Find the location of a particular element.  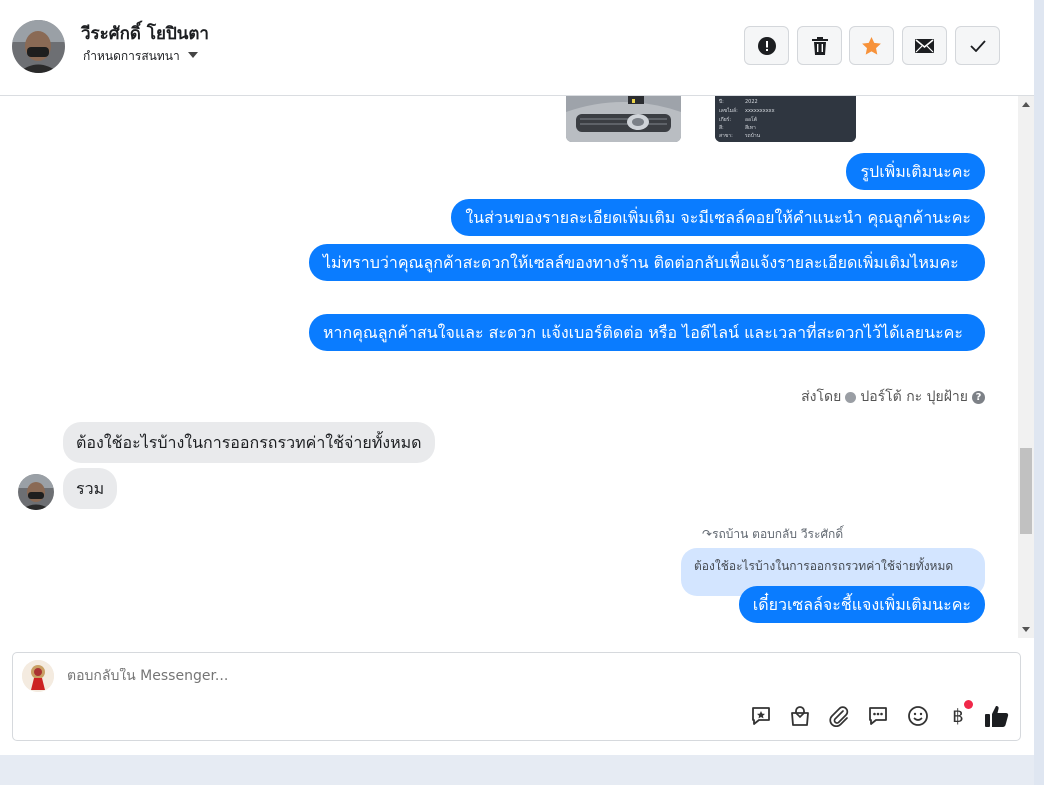

mark-unread-button is located at coordinates (924, 45).